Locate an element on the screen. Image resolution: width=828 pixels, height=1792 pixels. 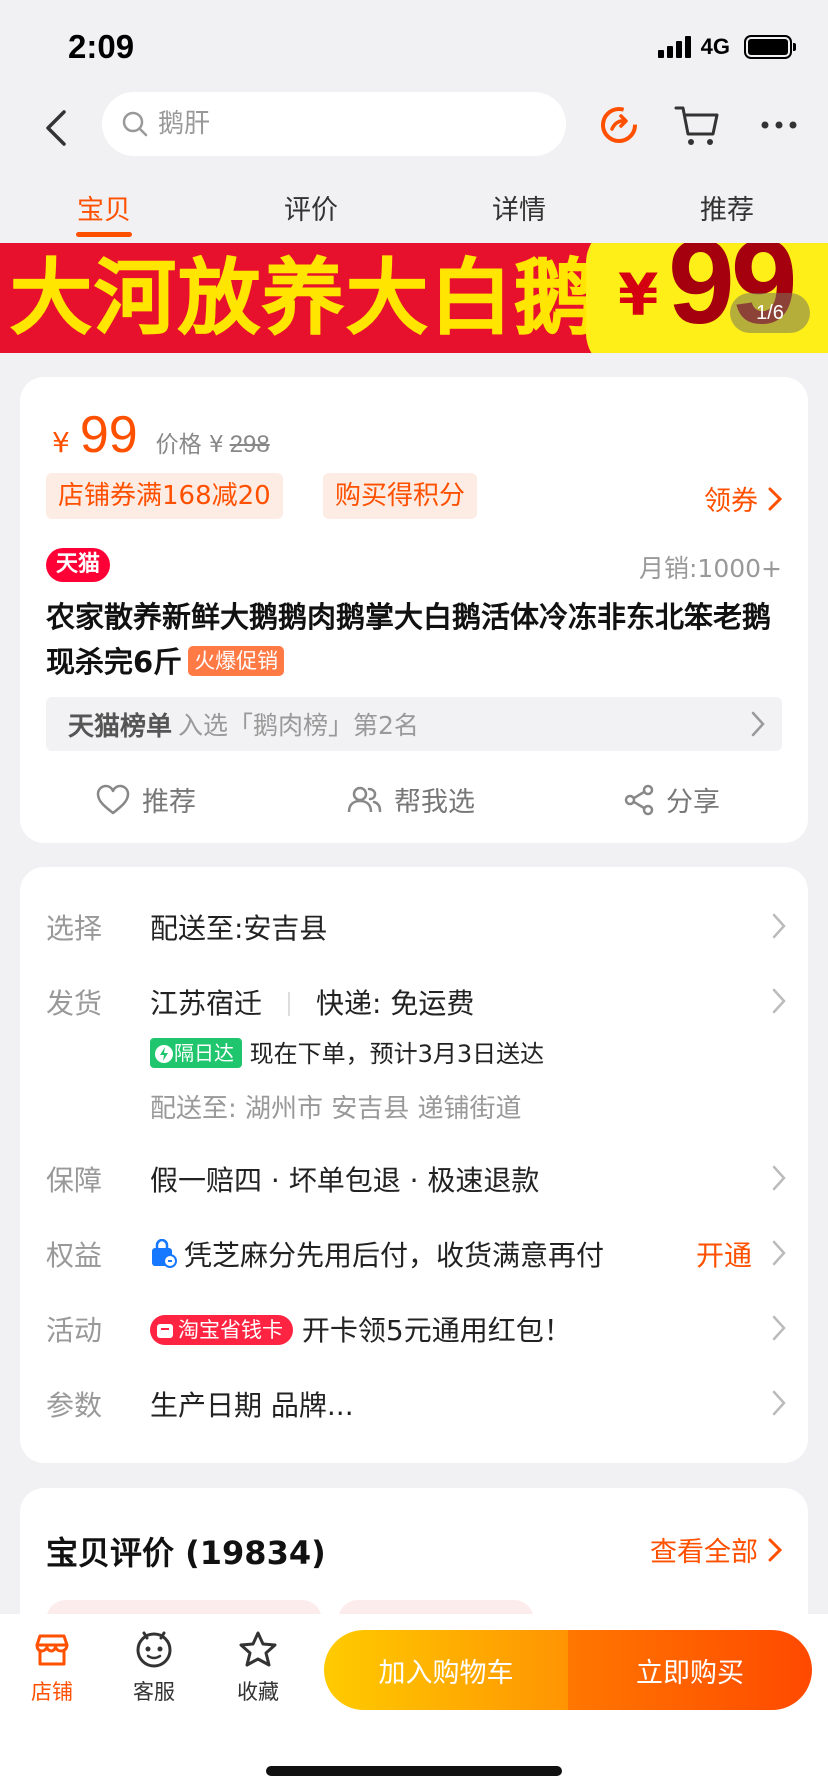
shopping-bag-icon is located at coordinates (164, 1253).